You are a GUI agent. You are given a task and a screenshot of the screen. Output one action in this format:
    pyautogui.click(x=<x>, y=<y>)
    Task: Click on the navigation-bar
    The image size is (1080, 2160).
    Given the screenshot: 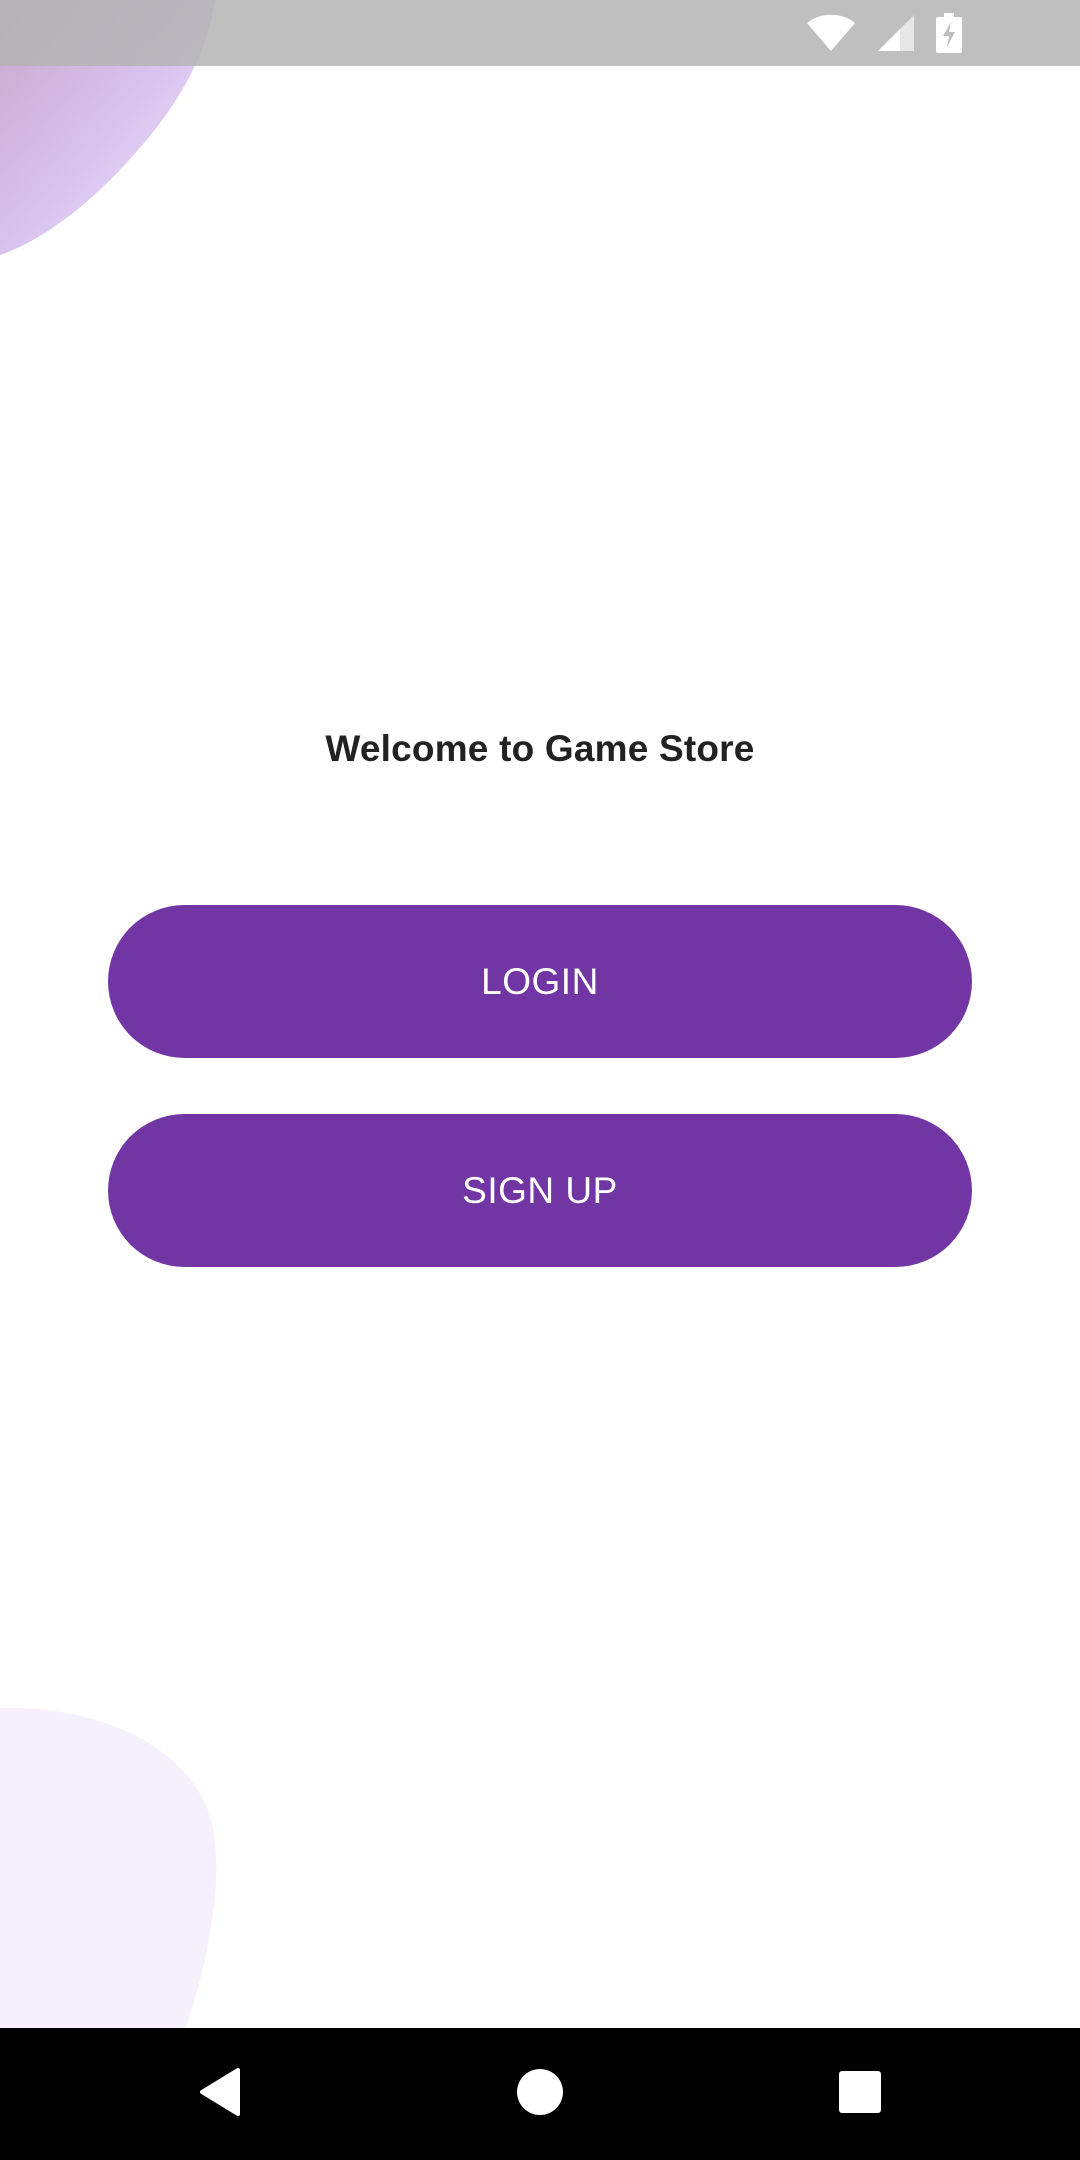 What is the action you would take?
    pyautogui.click(x=540, y=2094)
    